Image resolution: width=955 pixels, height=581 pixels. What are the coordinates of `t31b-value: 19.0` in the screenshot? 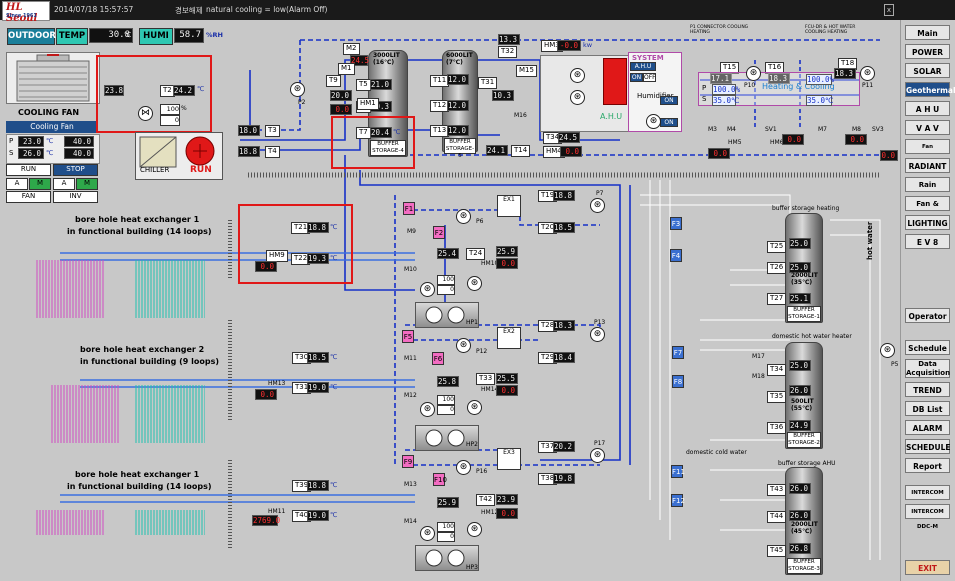 It's located at (318, 387).